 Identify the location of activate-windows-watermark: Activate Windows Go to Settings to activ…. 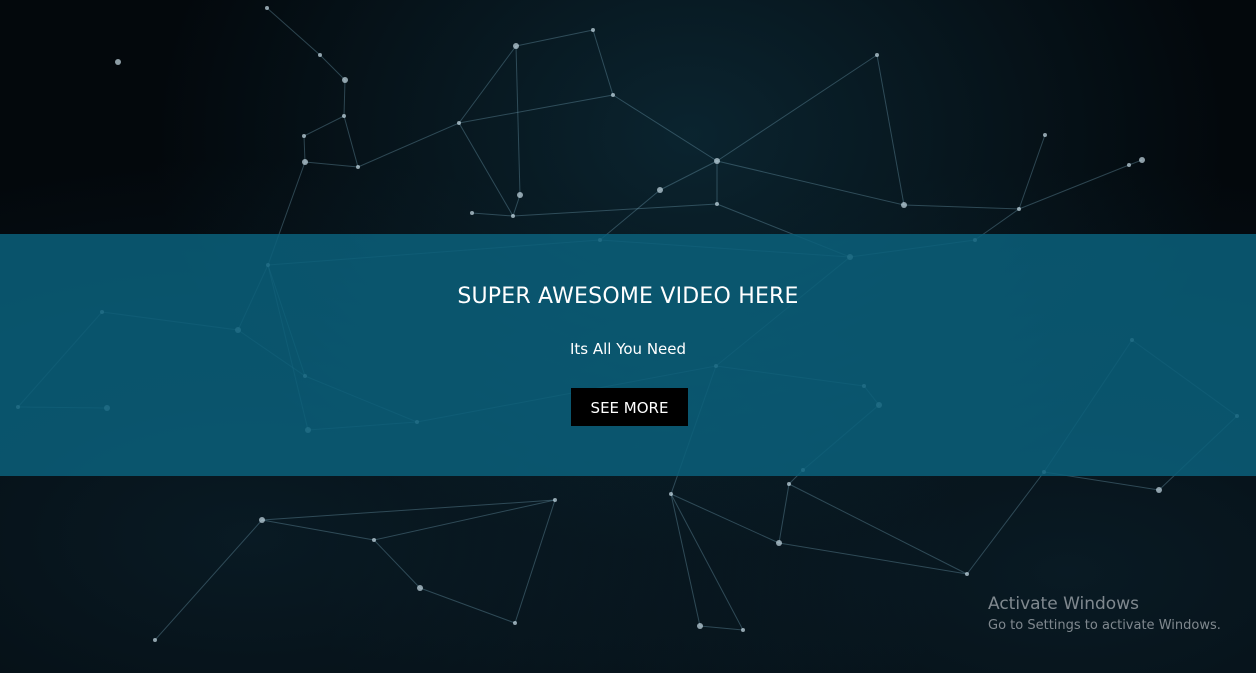
(1104, 613).